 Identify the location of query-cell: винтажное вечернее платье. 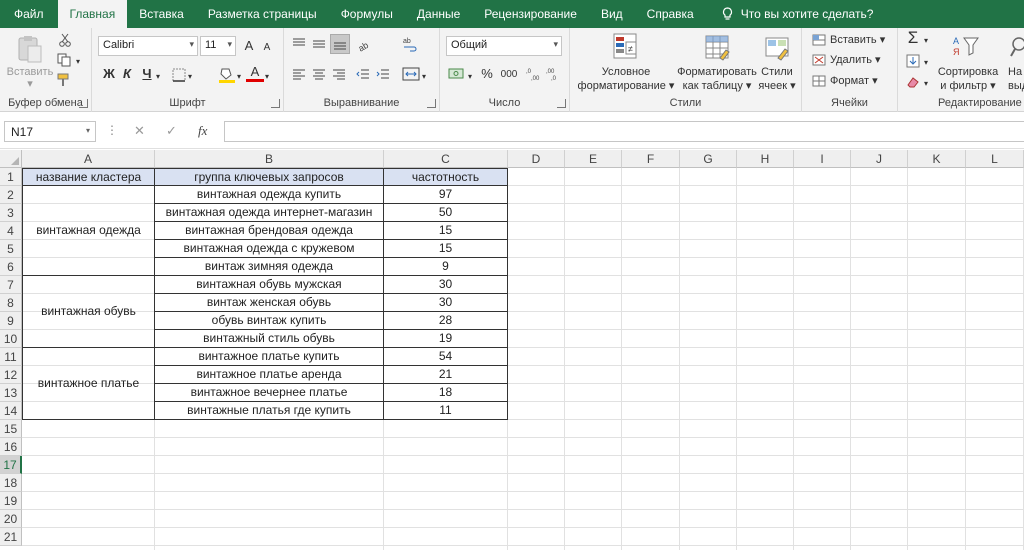
(269, 393).